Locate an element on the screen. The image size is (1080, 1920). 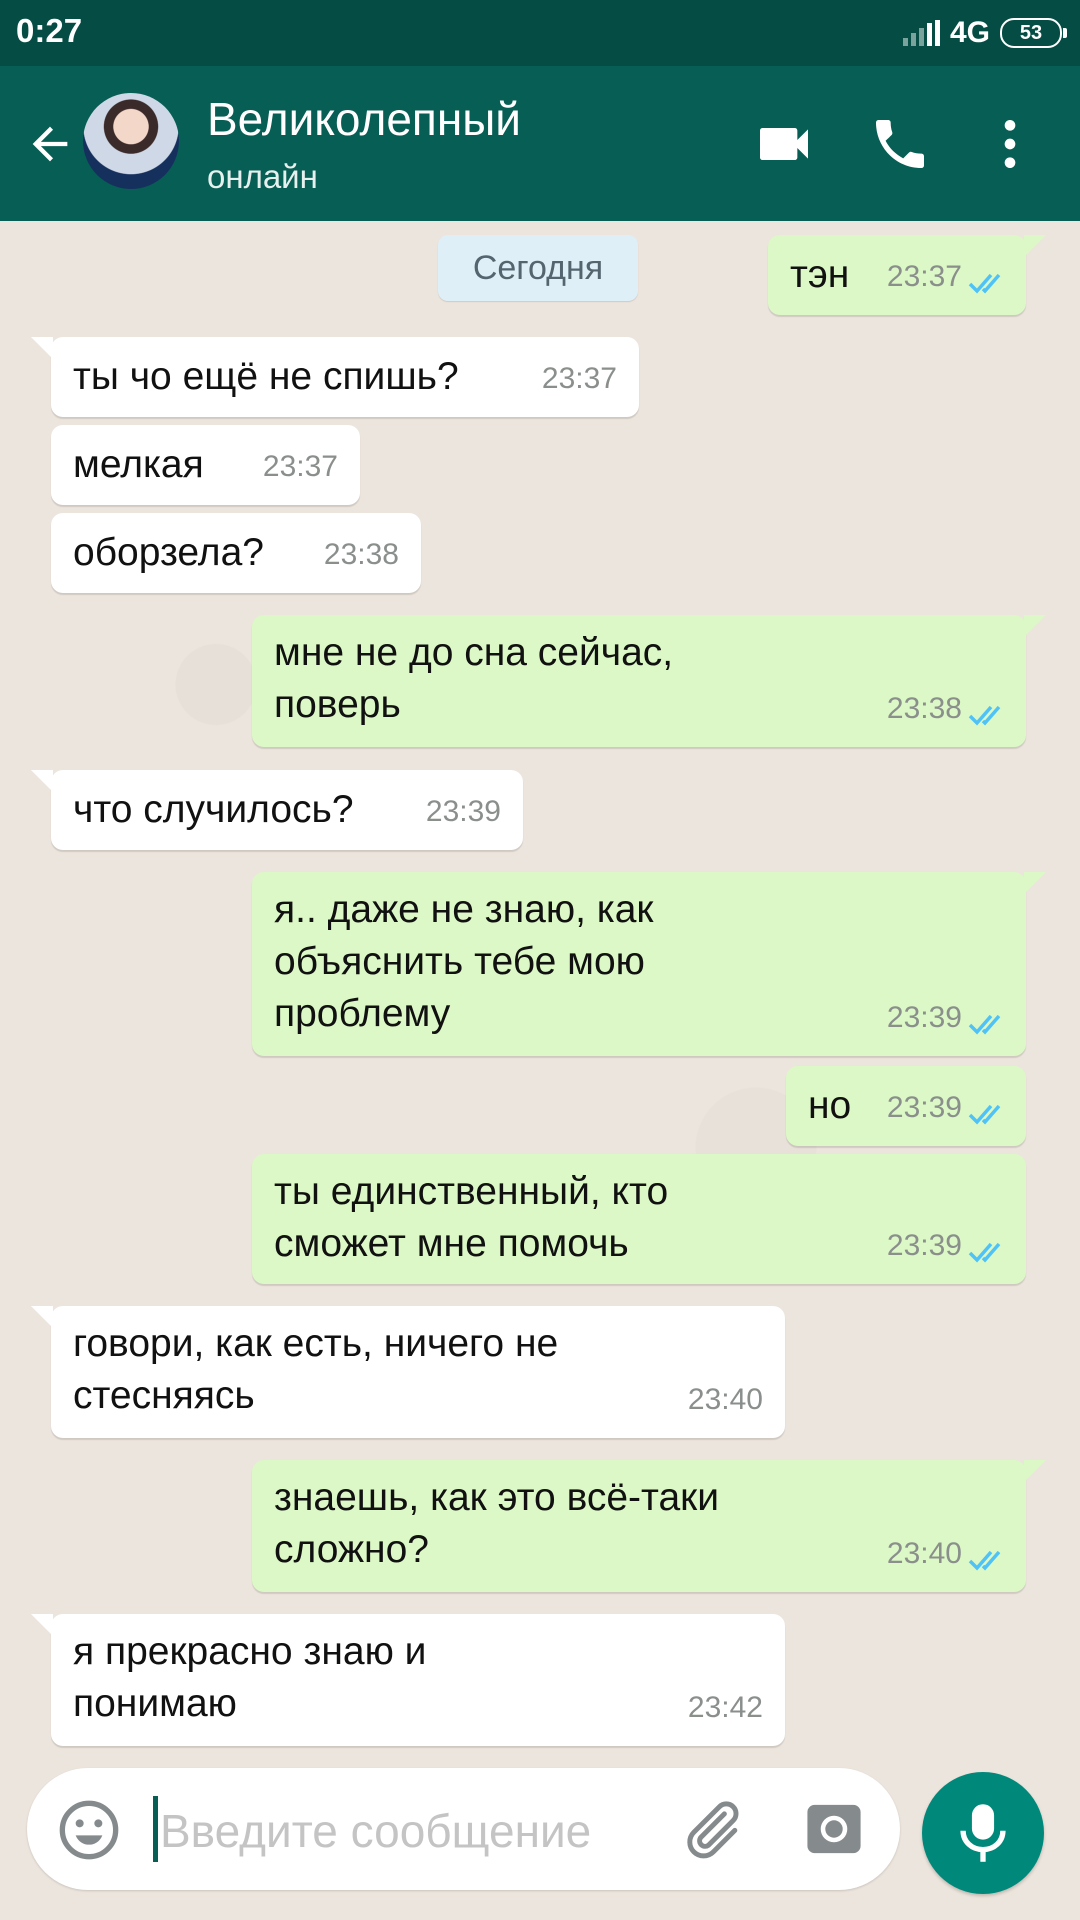
video-call-icon is located at coordinates (784, 144).